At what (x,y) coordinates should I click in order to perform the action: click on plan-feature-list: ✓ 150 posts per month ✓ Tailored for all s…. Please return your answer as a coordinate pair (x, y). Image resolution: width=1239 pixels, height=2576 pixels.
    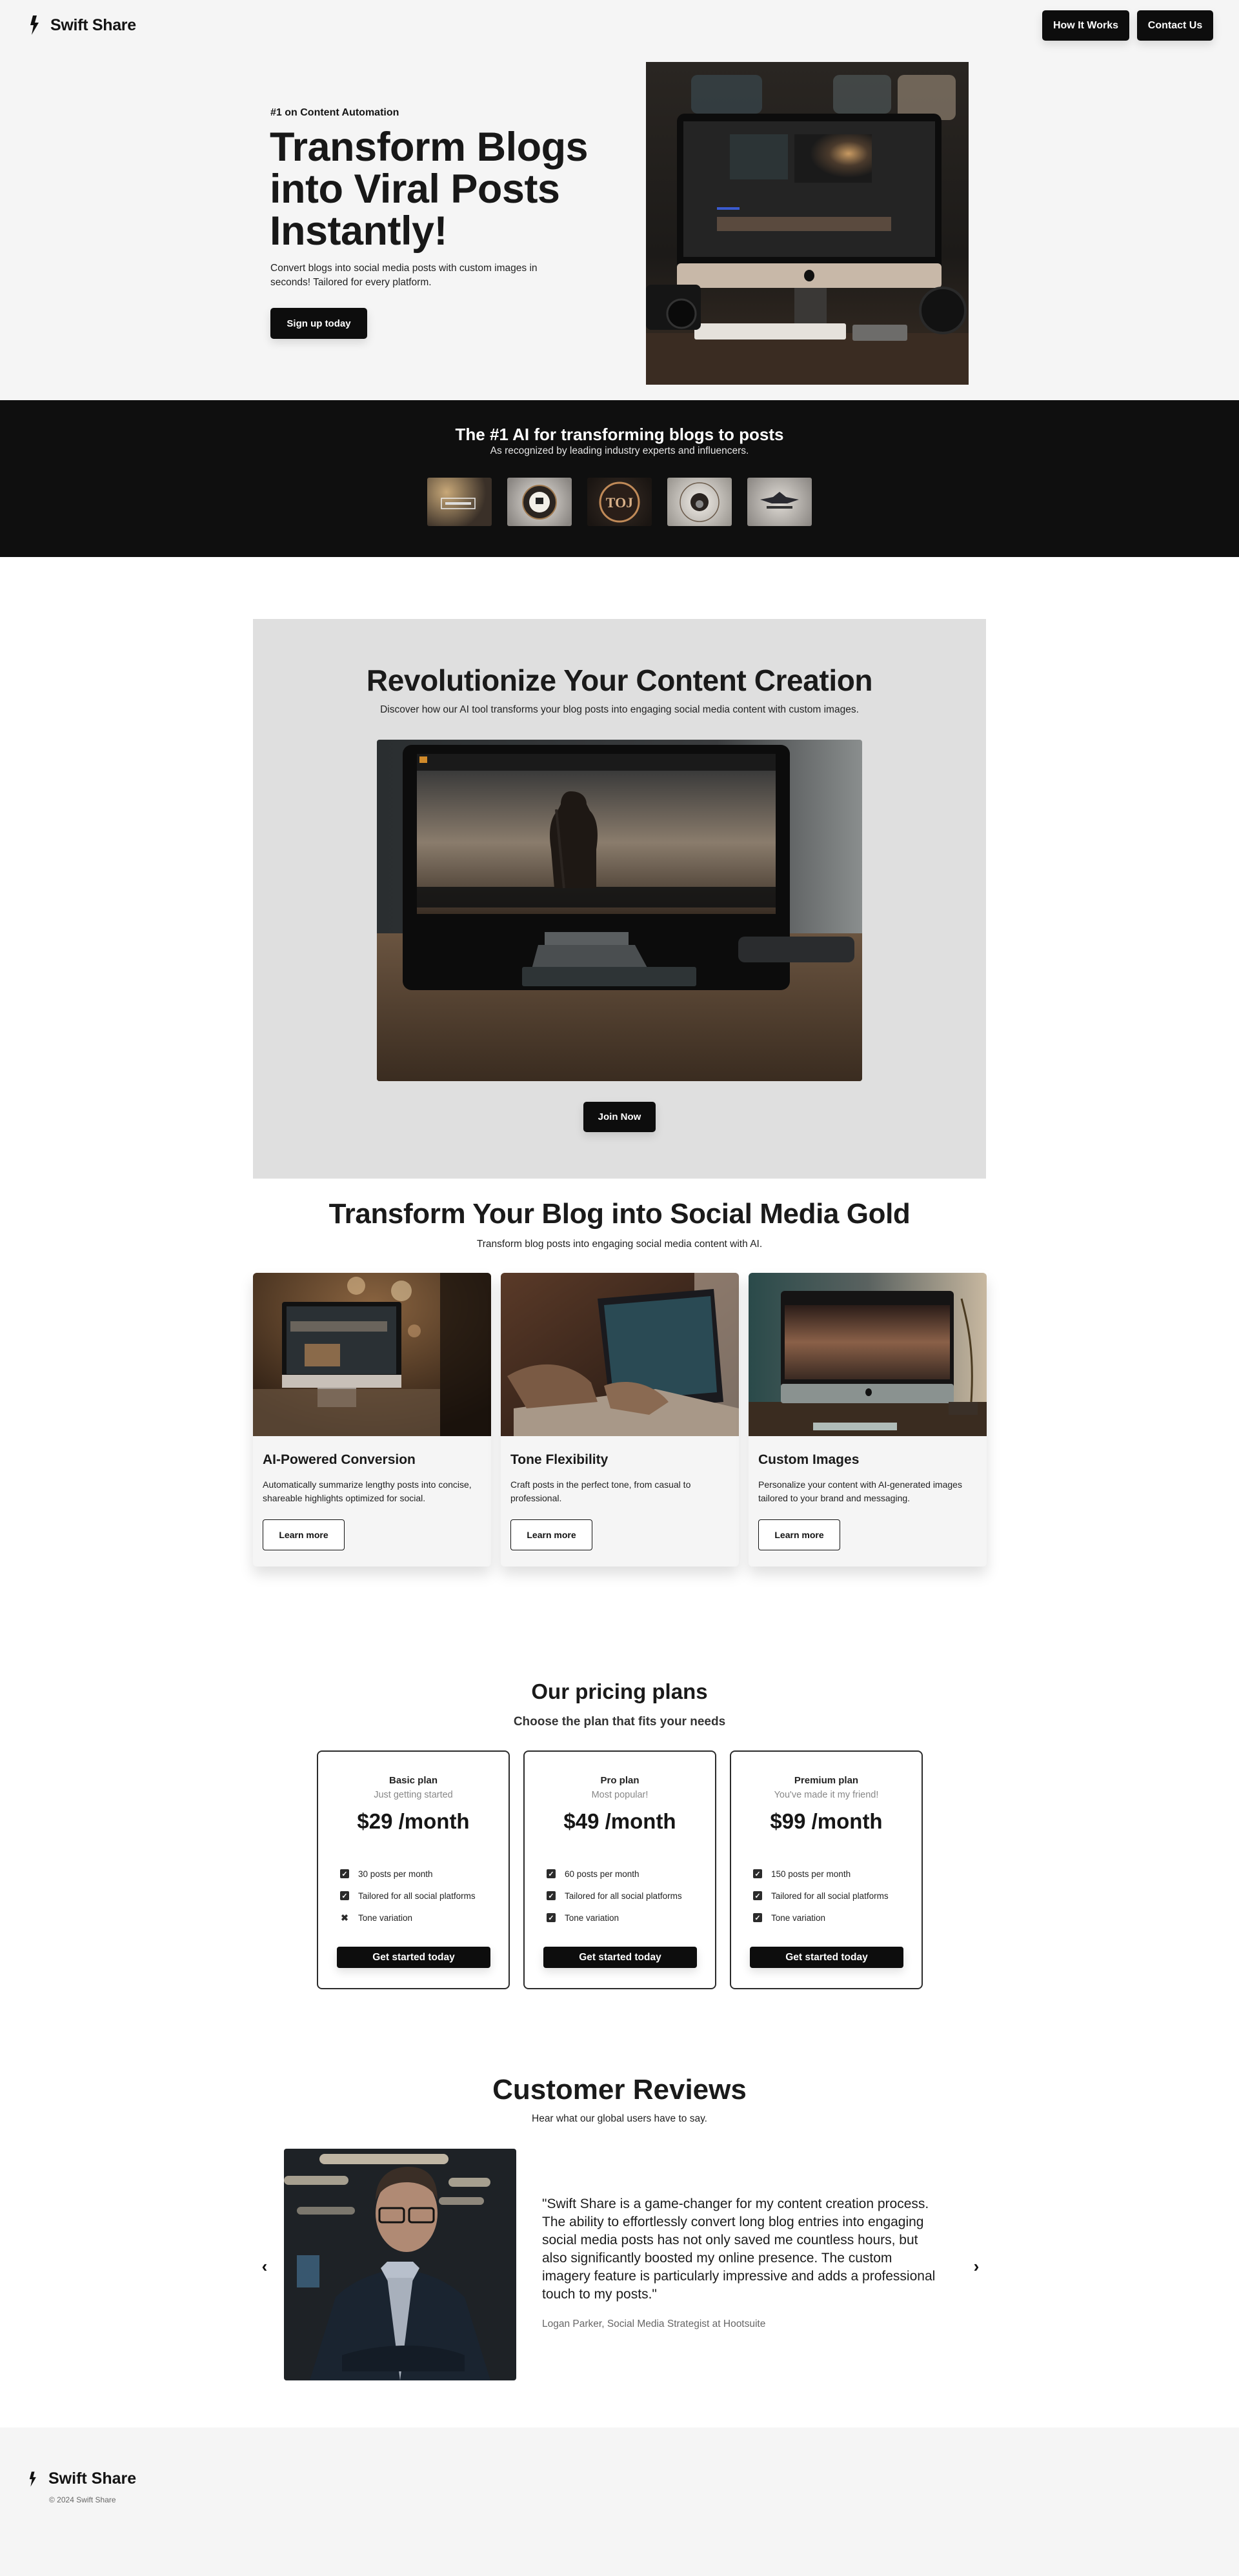
    Looking at the image, I should click on (821, 1896).